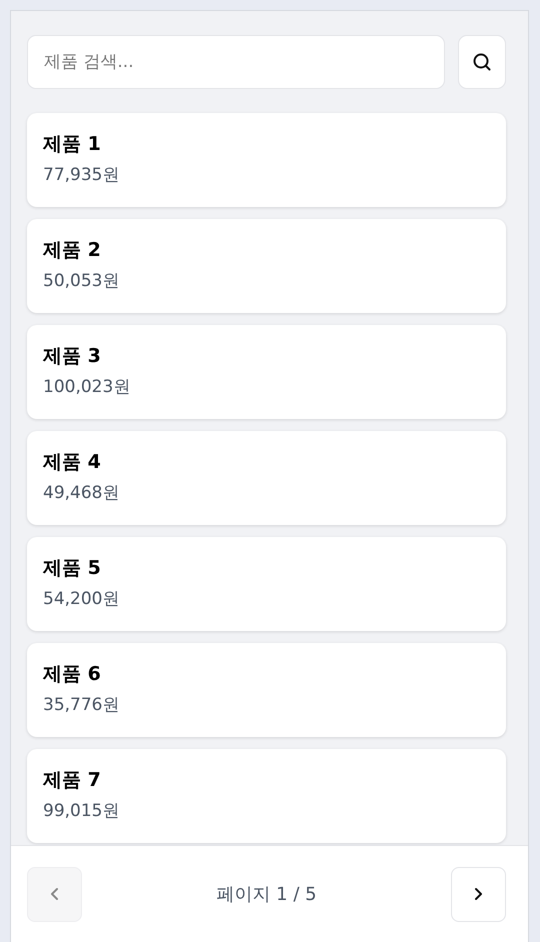  What do you see at coordinates (266, 160) in the screenshot?
I see `product-card: 제품 1 77,935원` at bounding box center [266, 160].